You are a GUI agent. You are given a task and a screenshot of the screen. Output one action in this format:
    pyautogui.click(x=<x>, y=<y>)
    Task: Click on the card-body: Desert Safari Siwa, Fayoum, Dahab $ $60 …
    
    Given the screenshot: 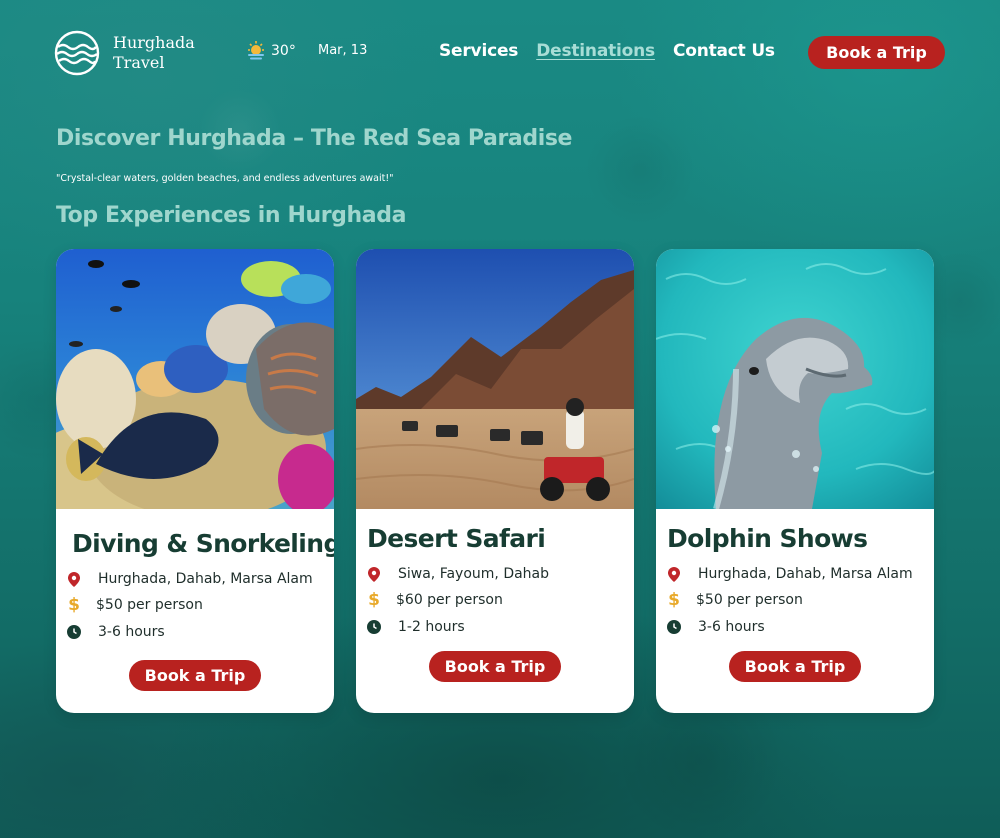 What is the action you would take?
    pyautogui.click(x=495, y=611)
    